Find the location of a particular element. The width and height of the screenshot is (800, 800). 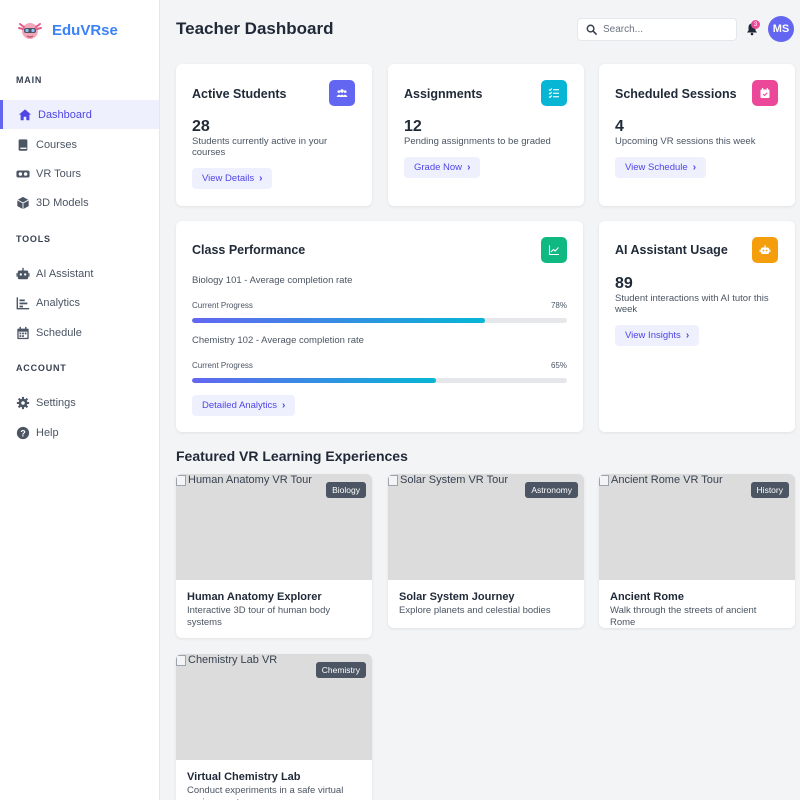

progress-percent: 78% is located at coordinates (558, 305).